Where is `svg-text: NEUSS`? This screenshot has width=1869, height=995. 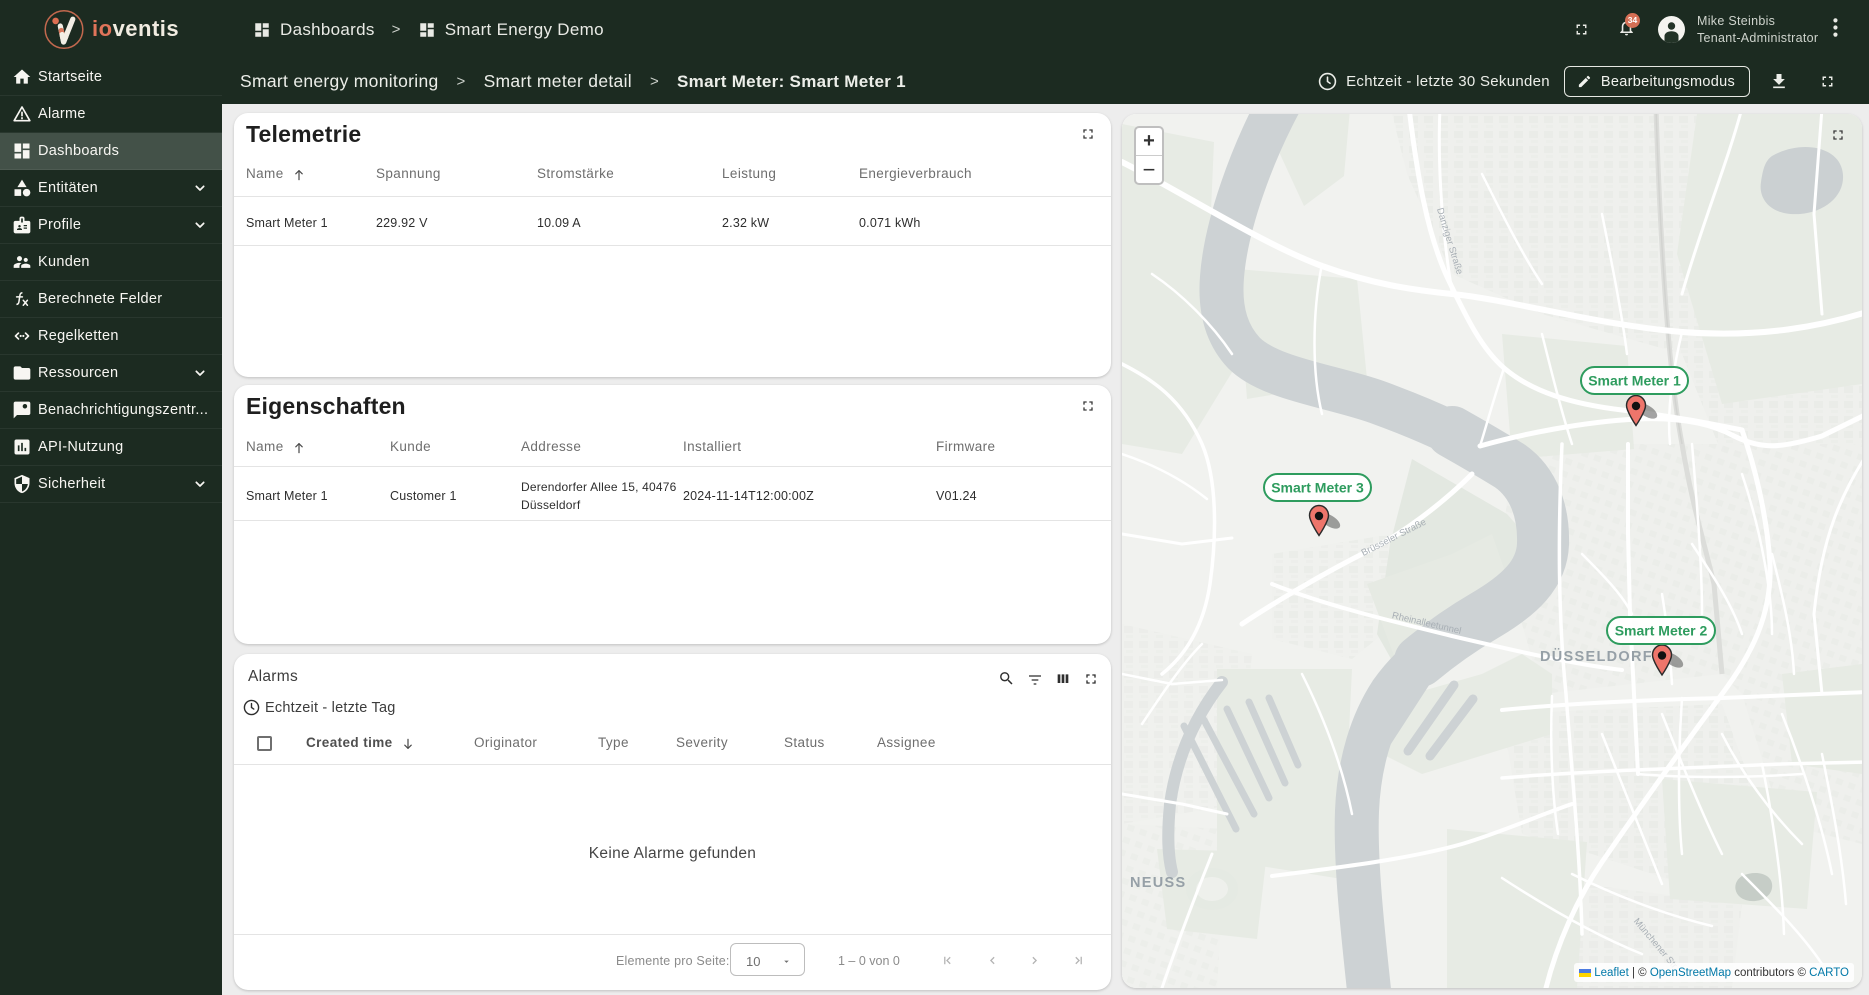 svg-text: NEUSS is located at coordinates (1158, 883).